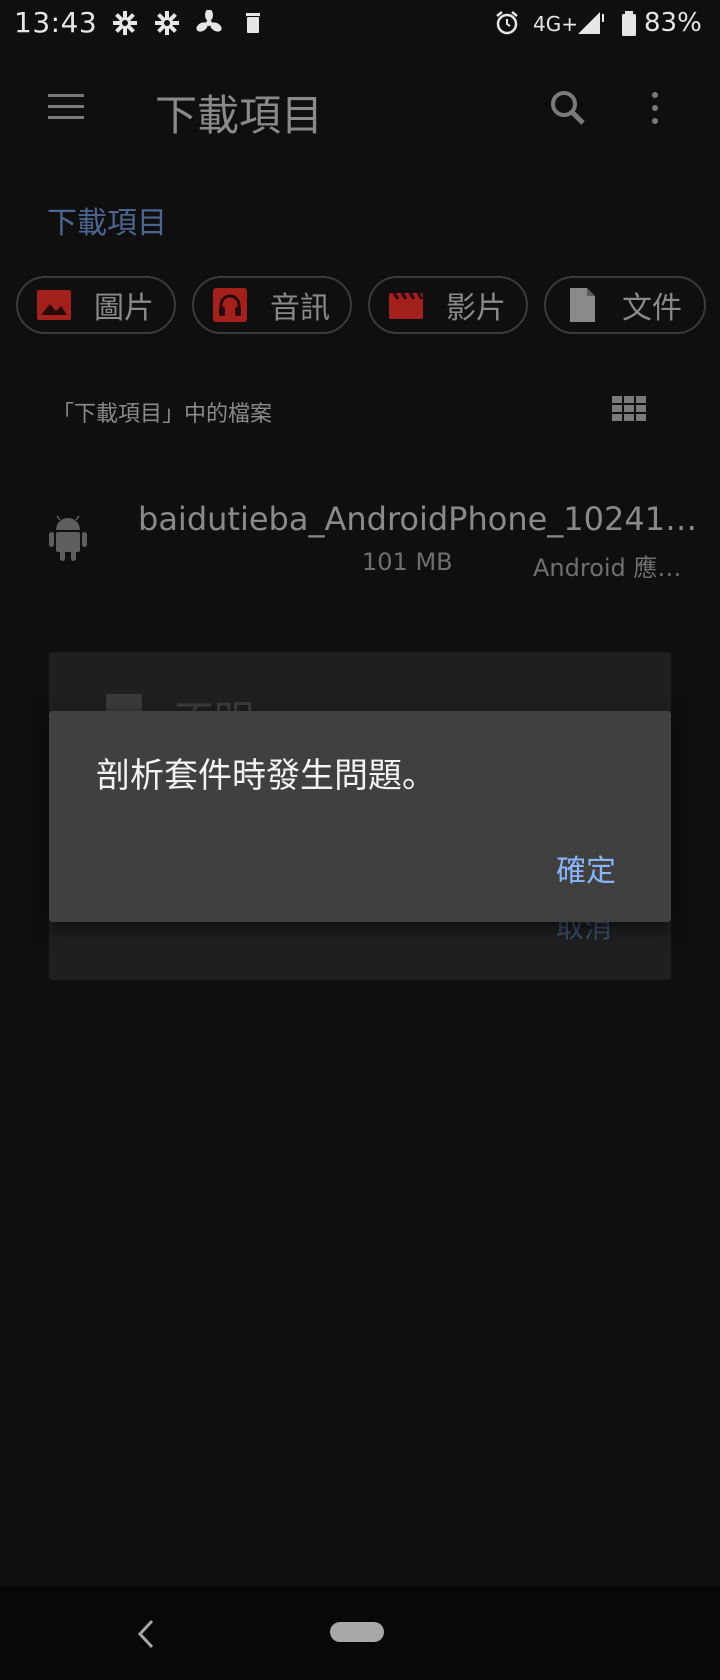  What do you see at coordinates (253, 23) in the screenshot?
I see `trash-icon` at bounding box center [253, 23].